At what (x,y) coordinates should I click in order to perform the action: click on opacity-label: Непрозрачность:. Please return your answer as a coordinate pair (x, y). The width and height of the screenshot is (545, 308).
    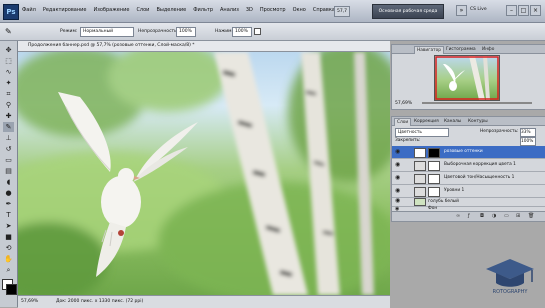
    Looking at the image, I should click on (158, 31).